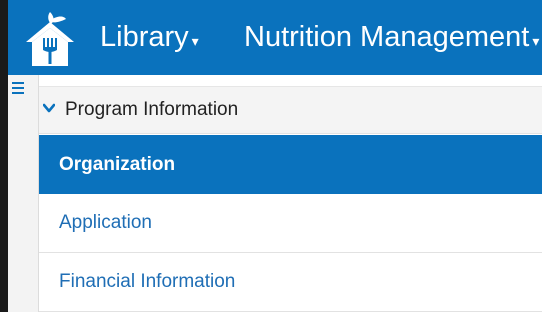 The image size is (542, 312). I want to click on program-information-header: Program Information, so click(290, 110).